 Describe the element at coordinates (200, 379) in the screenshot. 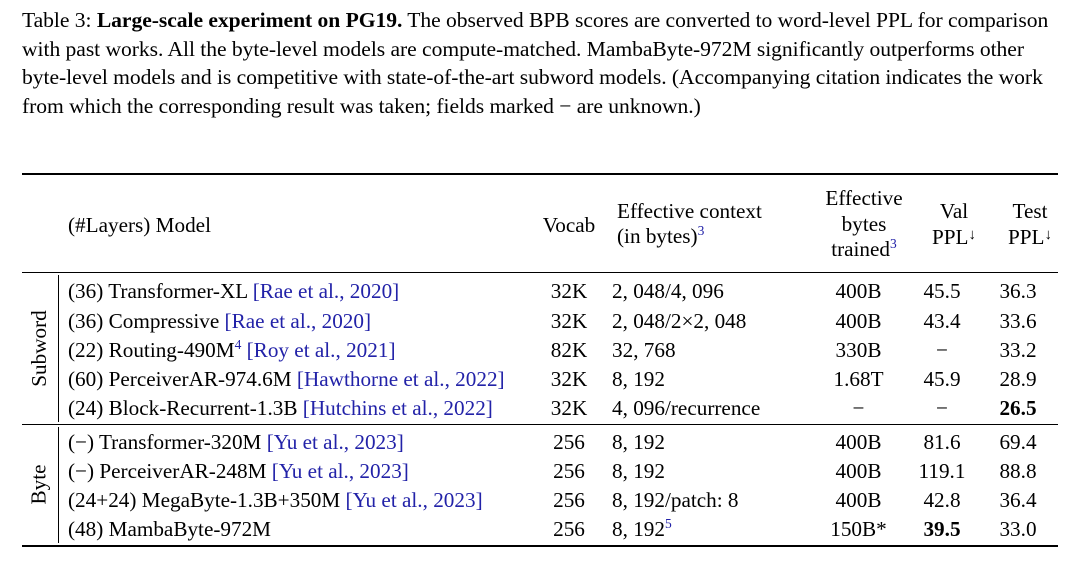

I see `model-name: PerceiverAR-974.6M` at that location.